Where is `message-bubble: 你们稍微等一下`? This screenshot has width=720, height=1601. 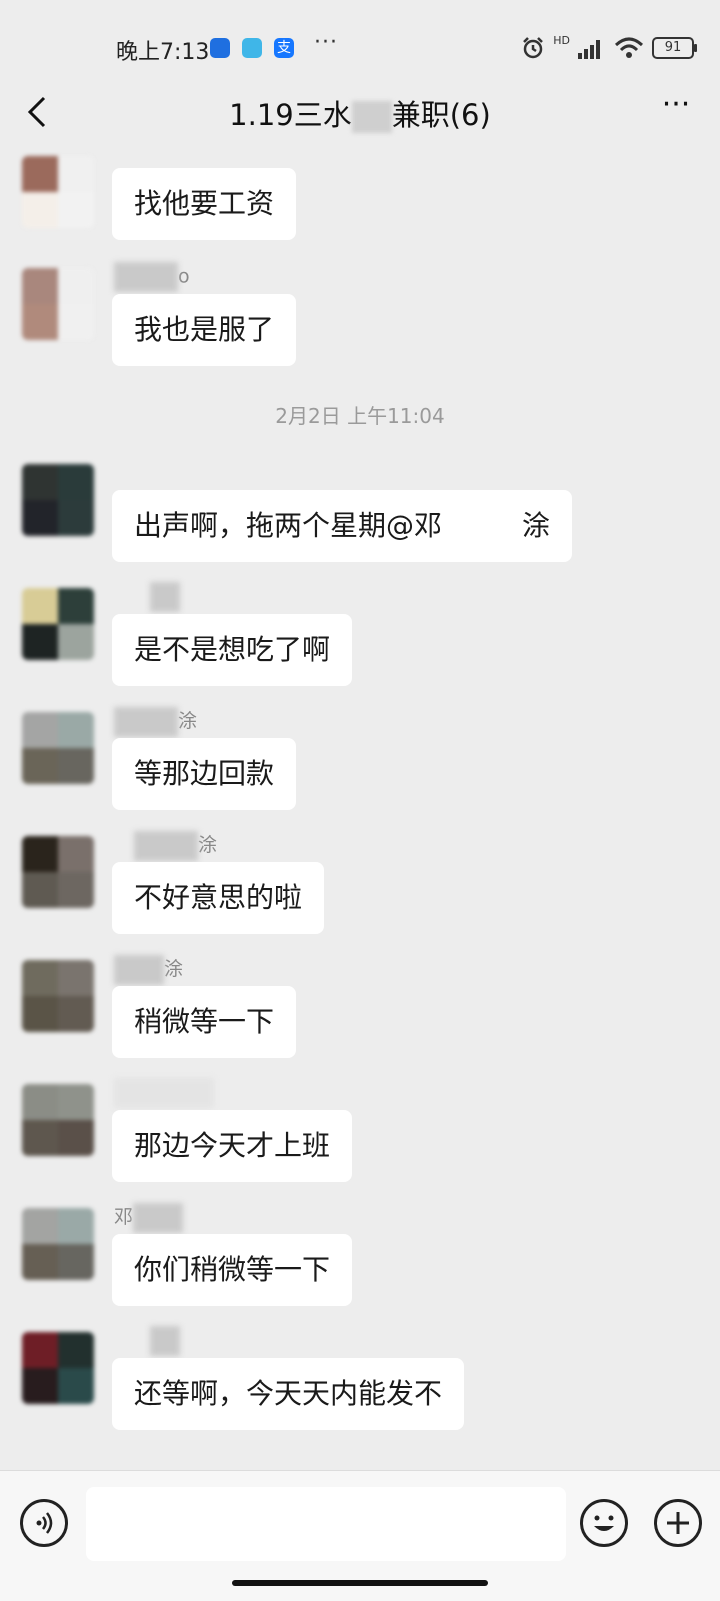
message-bubble: 你们稍微等一下 is located at coordinates (232, 1270).